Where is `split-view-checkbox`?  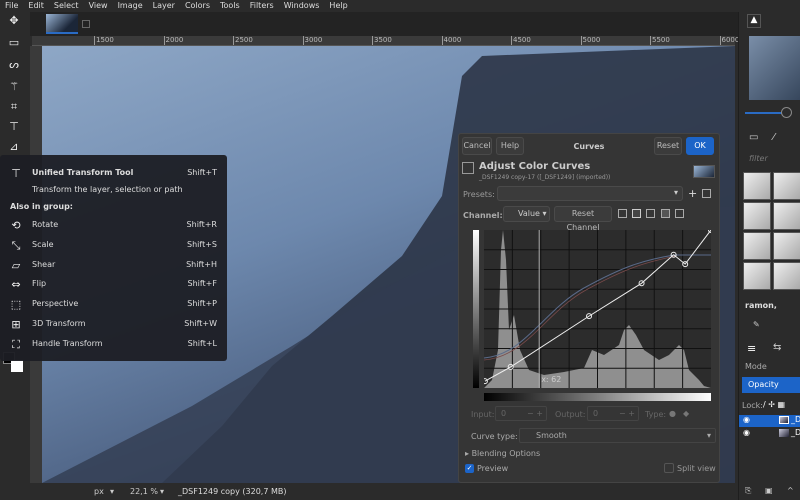 split-view-checkbox is located at coordinates (669, 468).